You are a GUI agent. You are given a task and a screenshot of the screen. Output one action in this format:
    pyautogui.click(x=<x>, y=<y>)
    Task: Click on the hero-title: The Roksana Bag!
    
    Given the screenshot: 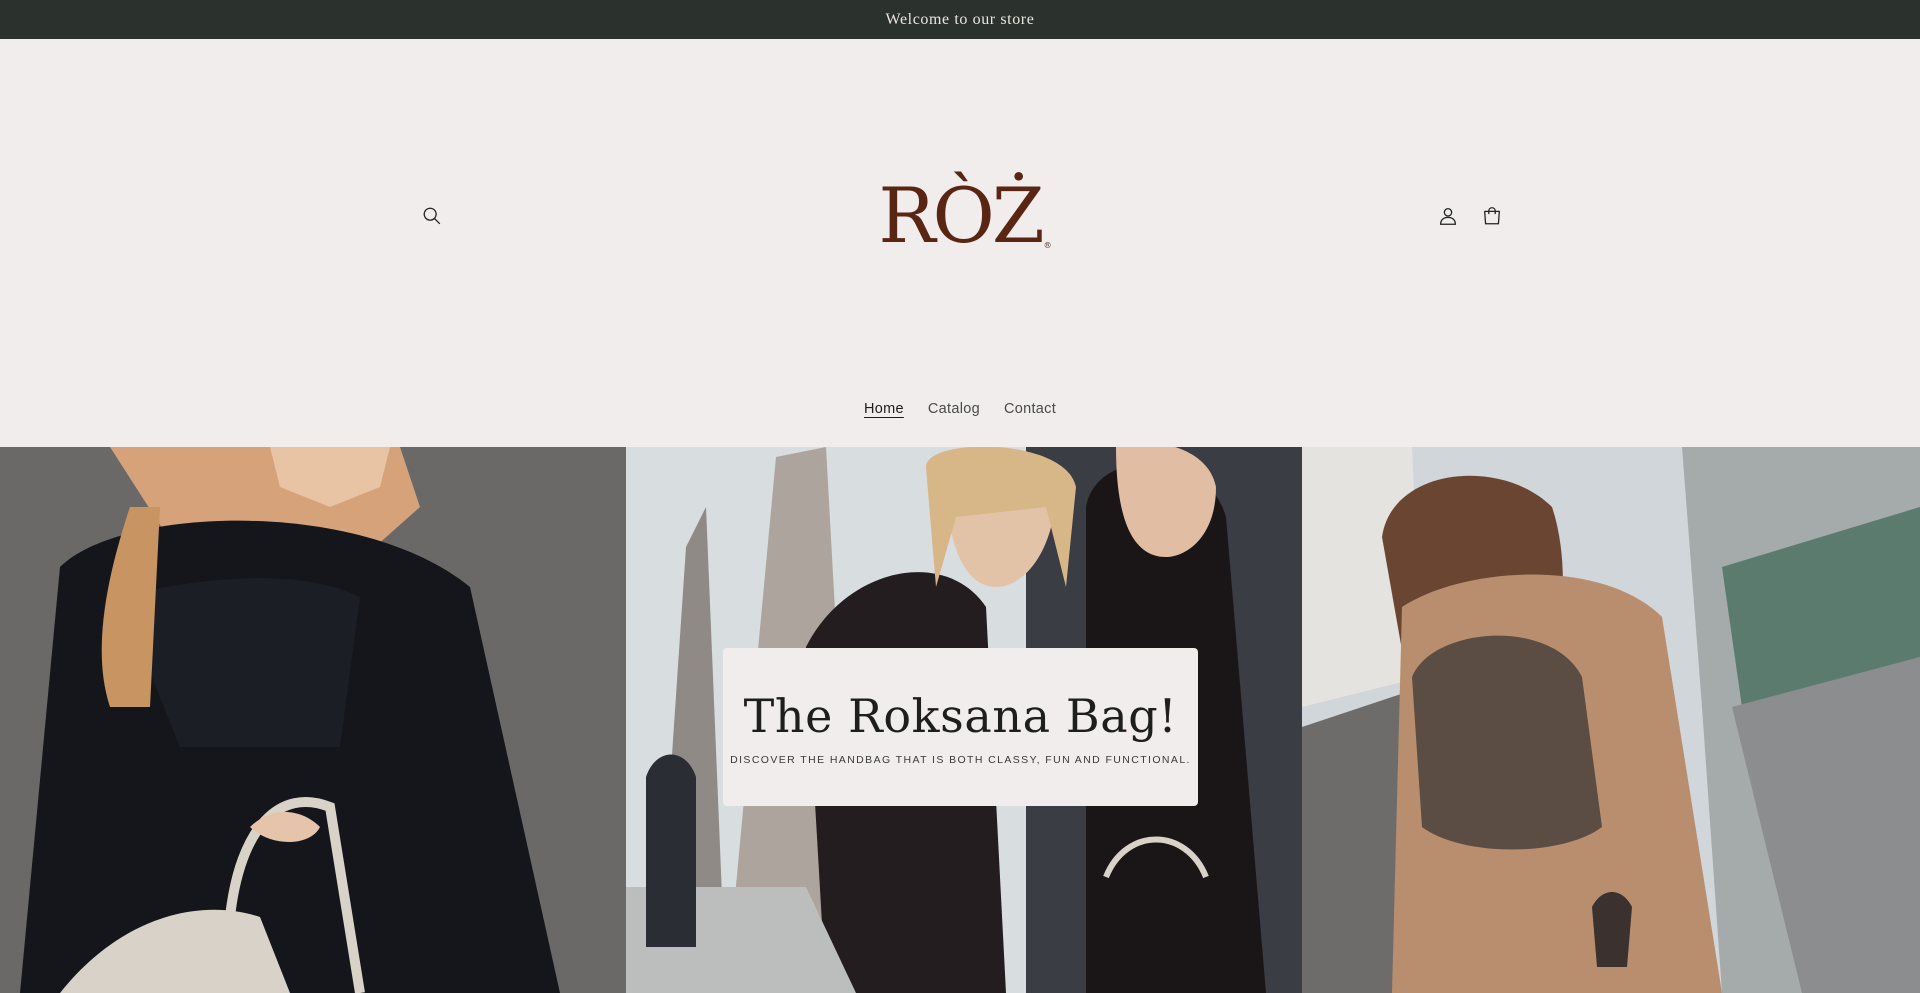 What is the action you would take?
    pyautogui.click(x=960, y=716)
    